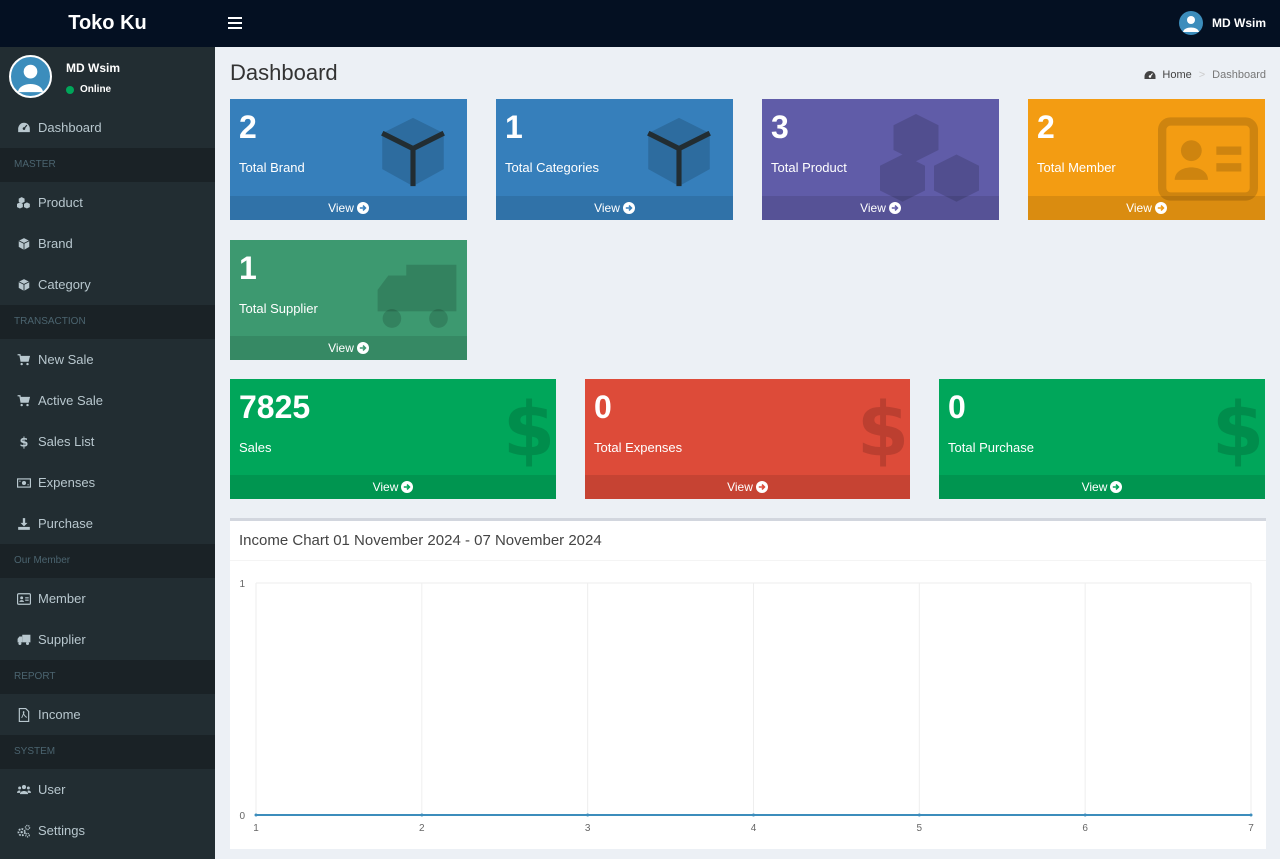  What do you see at coordinates (514, 127) in the screenshot?
I see `stat-value: 1` at bounding box center [514, 127].